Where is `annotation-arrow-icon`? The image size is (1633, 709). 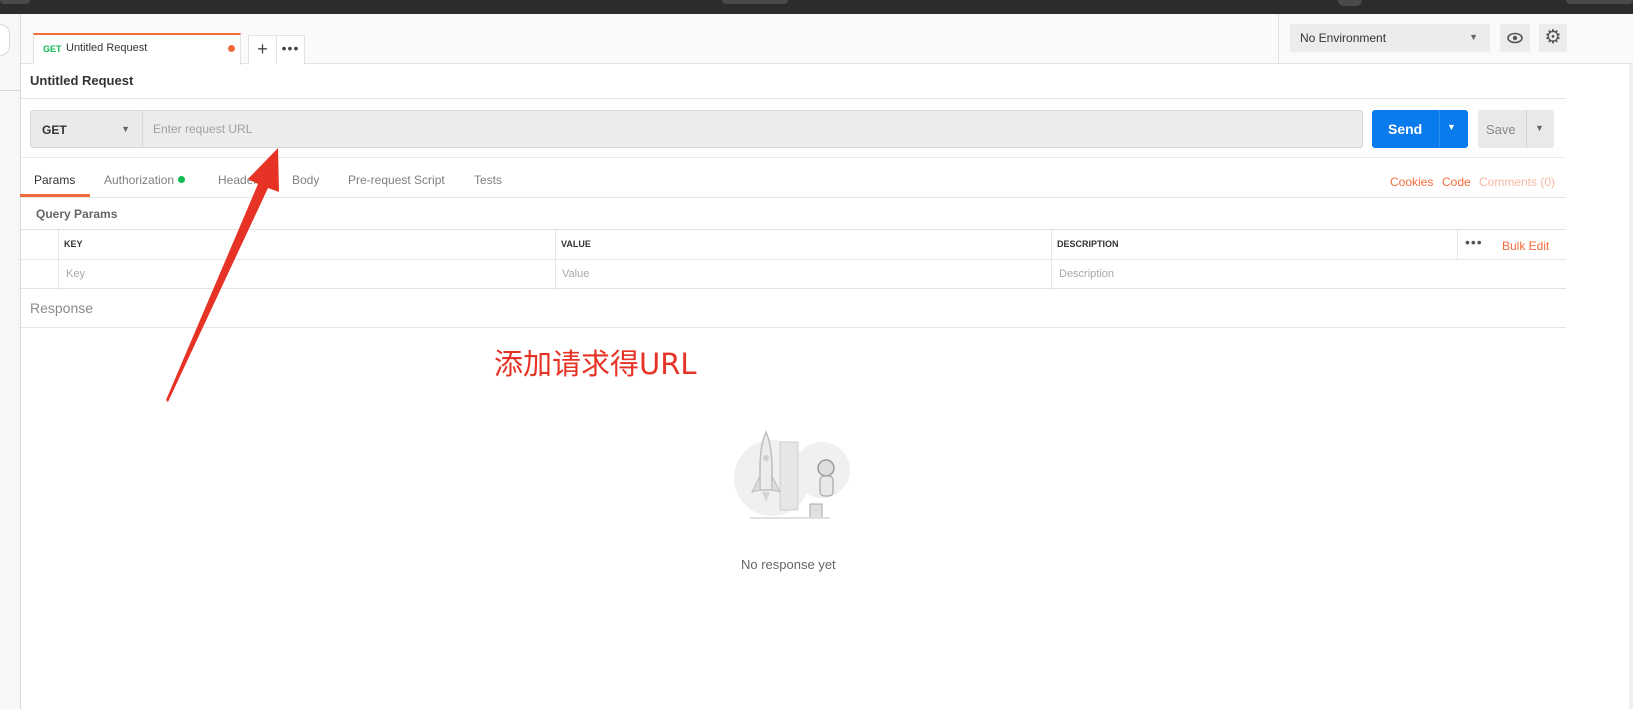 annotation-arrow-icon is located at coordinates (222, 275).